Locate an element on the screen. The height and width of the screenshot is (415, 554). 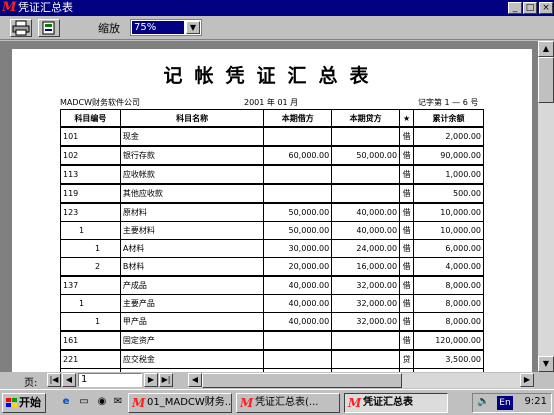
account-name-cell: 主要材料 is located at coordinates (192, 230).